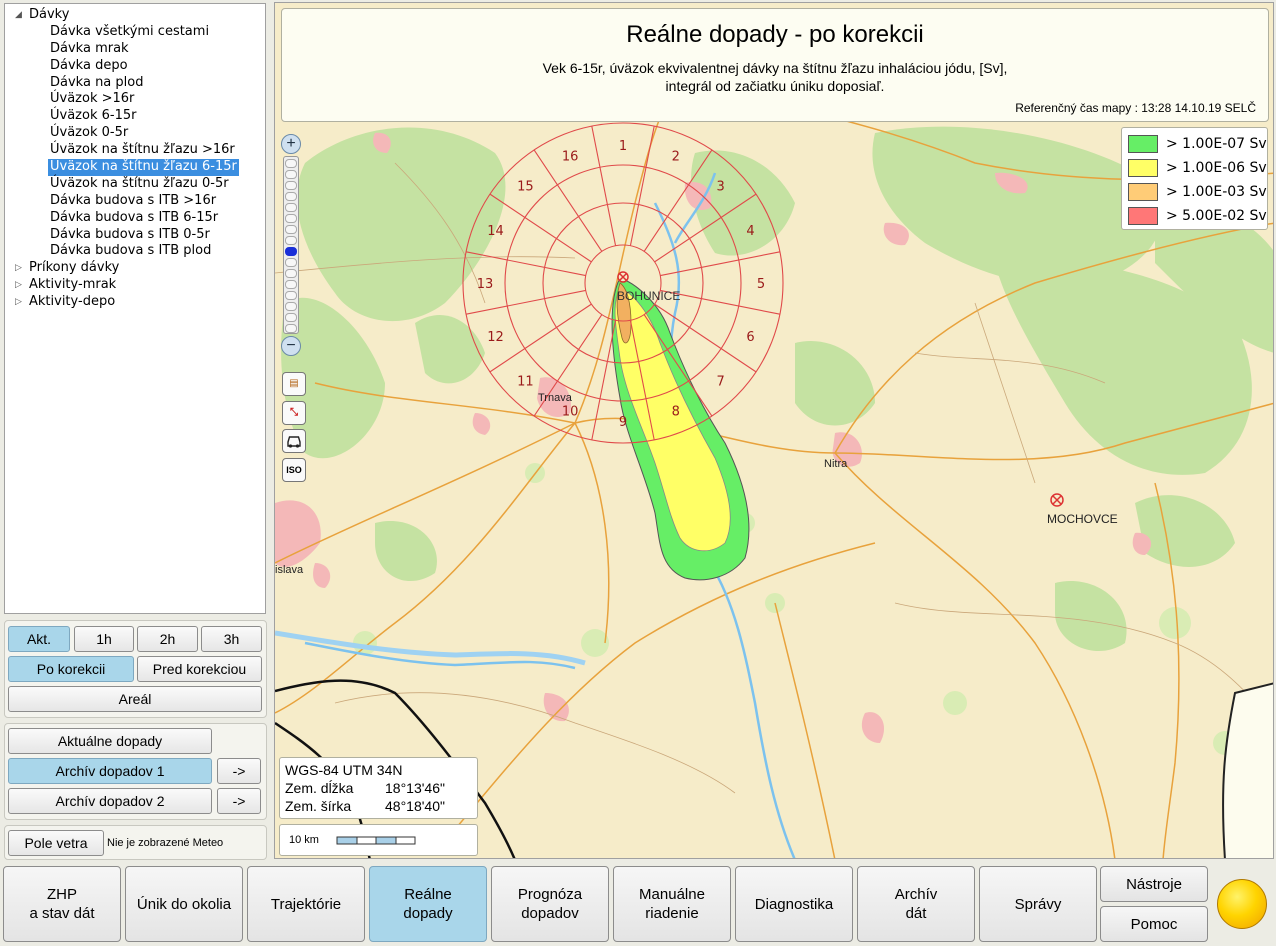 Image resolution: width=1276 pixels, height=946 pixels. What do you see at coordinates (135, 251) in the screenshot?
I see `tree-leaf: Dávka budova s ITB plod` at bounding box center [135, 251].